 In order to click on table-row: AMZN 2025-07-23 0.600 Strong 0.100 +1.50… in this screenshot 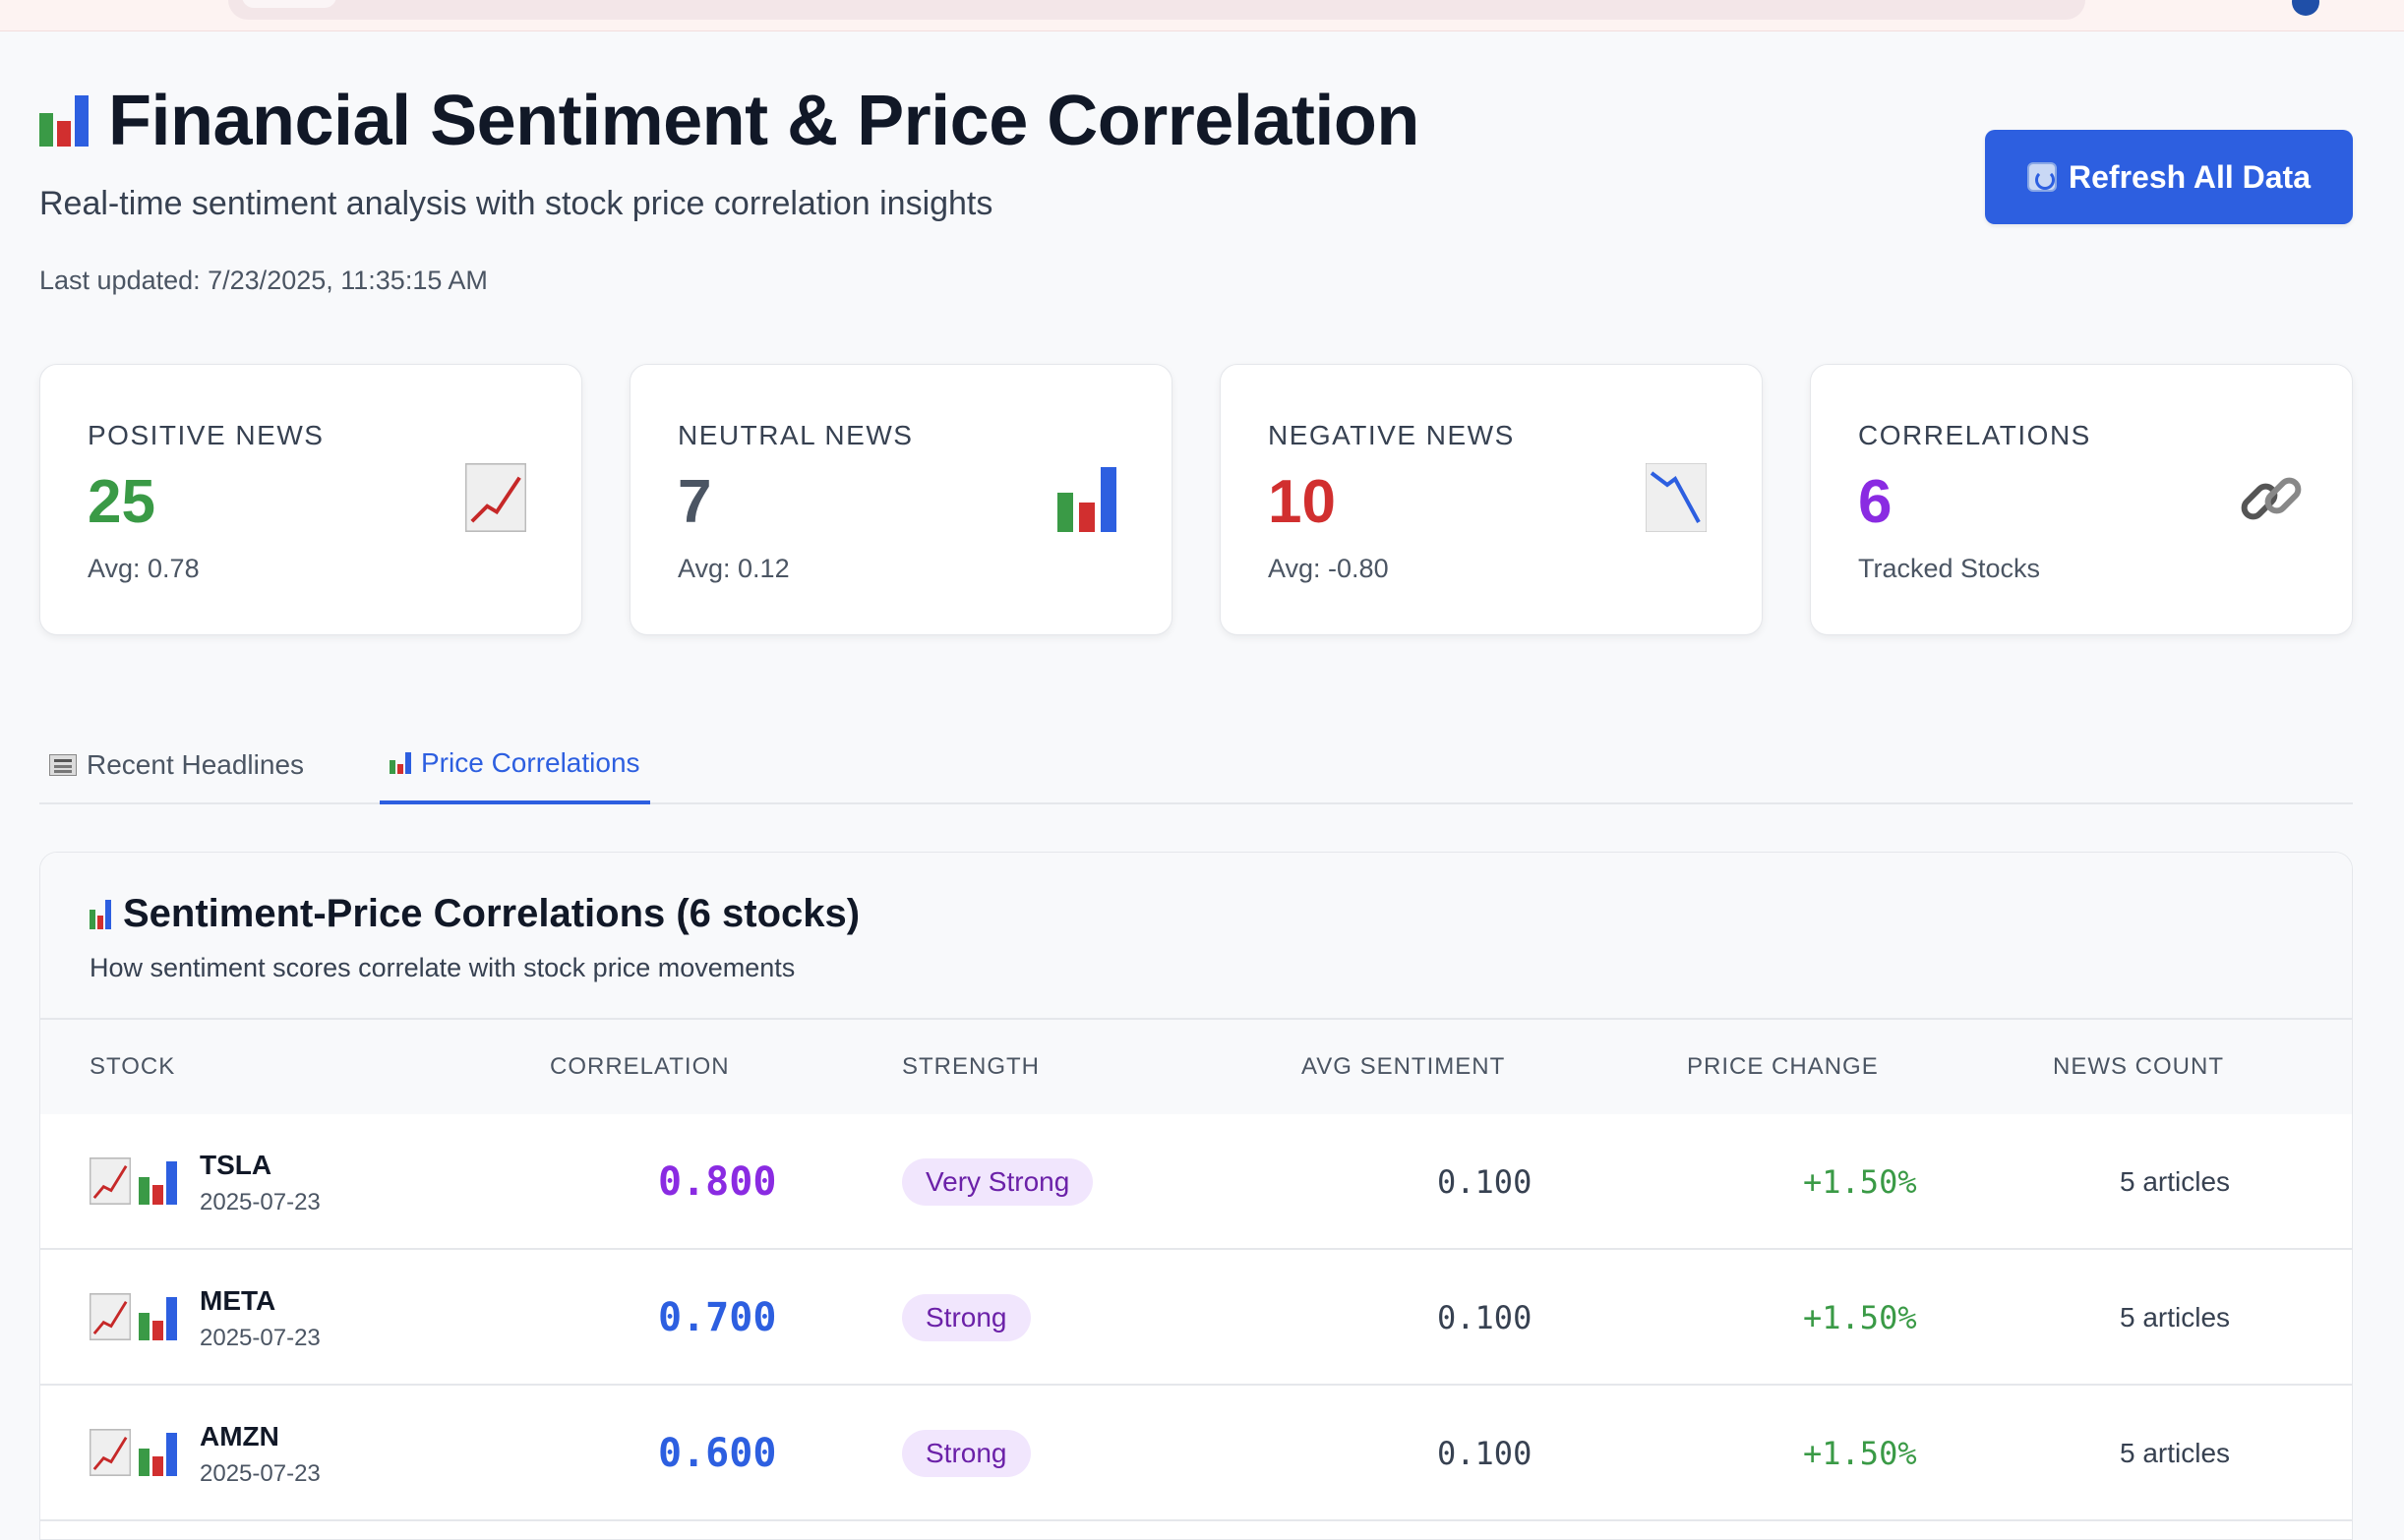, I will do `click(1196, 1454)`.